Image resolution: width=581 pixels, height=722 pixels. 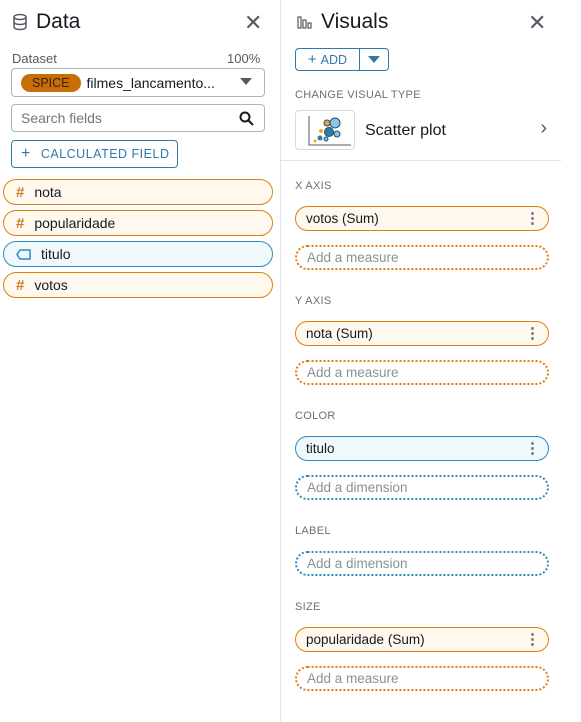 What do you see at coordinates (355, 21) in the screenshot?
I see `visuals-title-text: Visuals` at bounding box center [355, 21].